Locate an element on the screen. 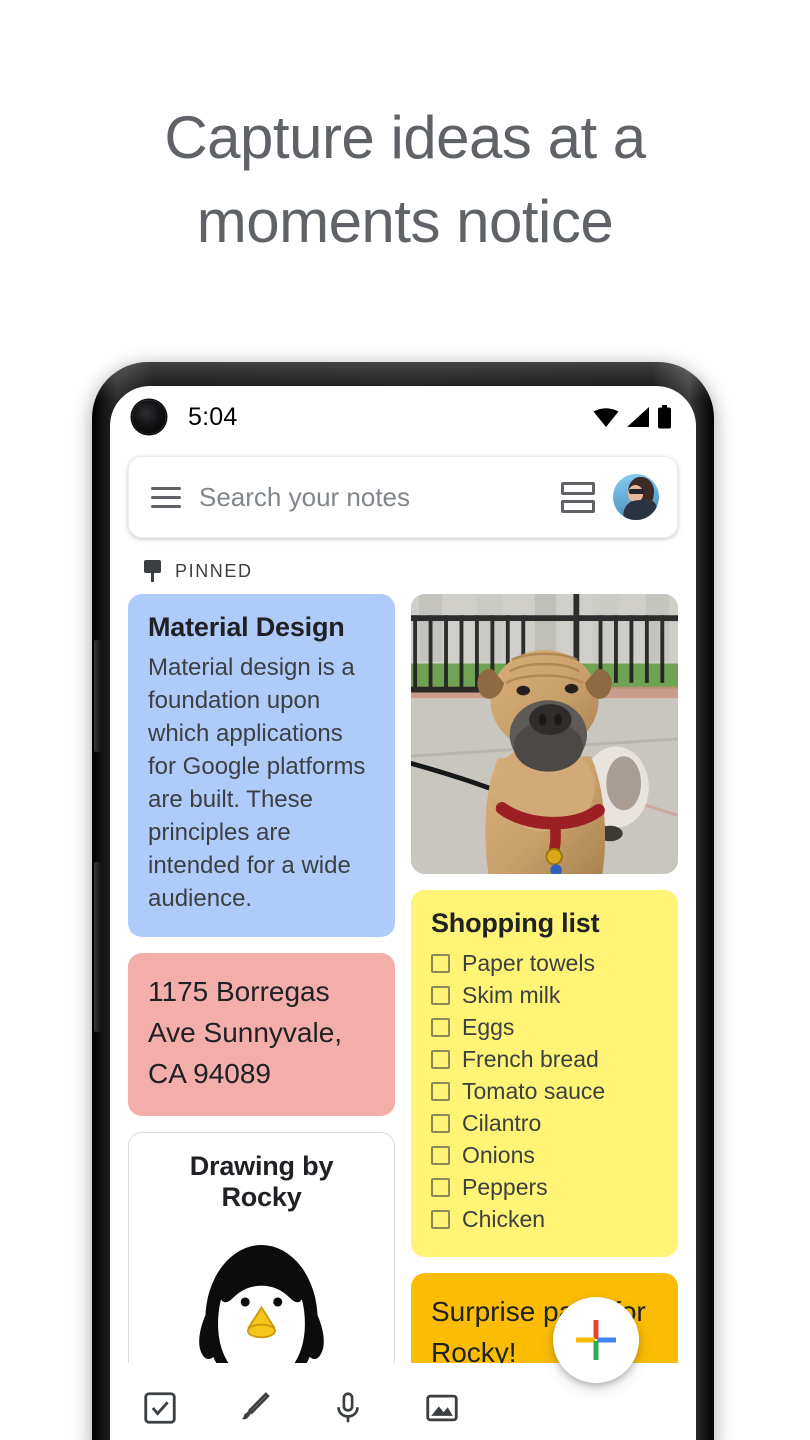 The height and width of the screenshot is (1440, 810). note-body: 1175 Borregas Ave Sunnyvale, CA 94089 is located at coordinates (245, 1032).